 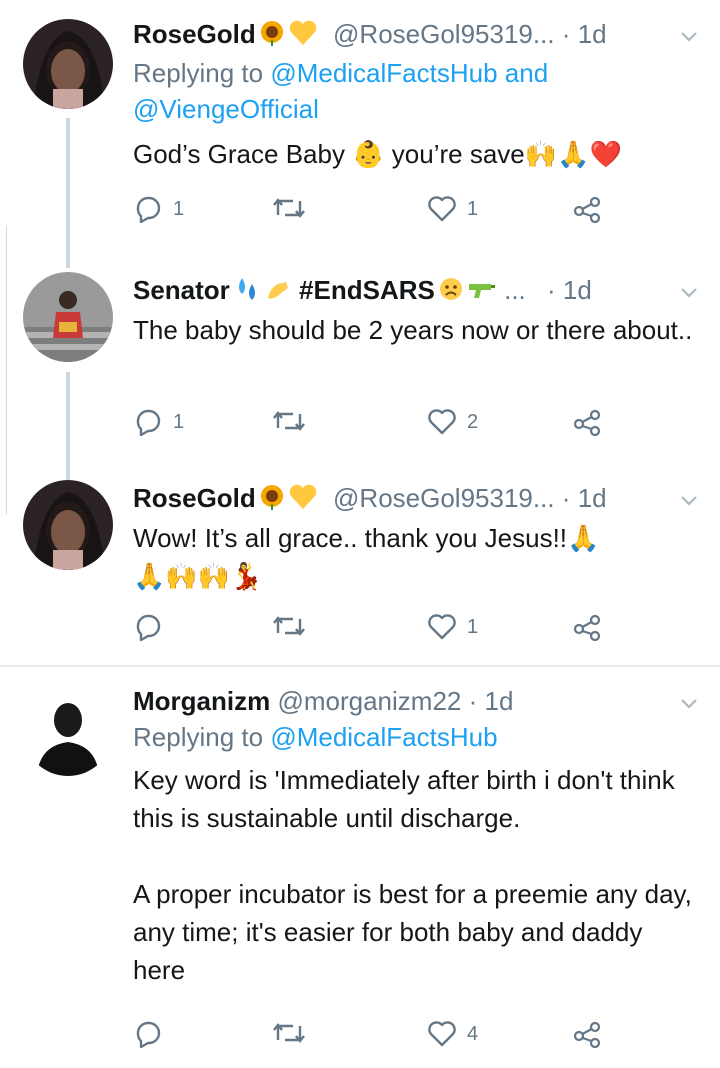 I want to click on tweet-actions: 1, so click(x=373, y=633).